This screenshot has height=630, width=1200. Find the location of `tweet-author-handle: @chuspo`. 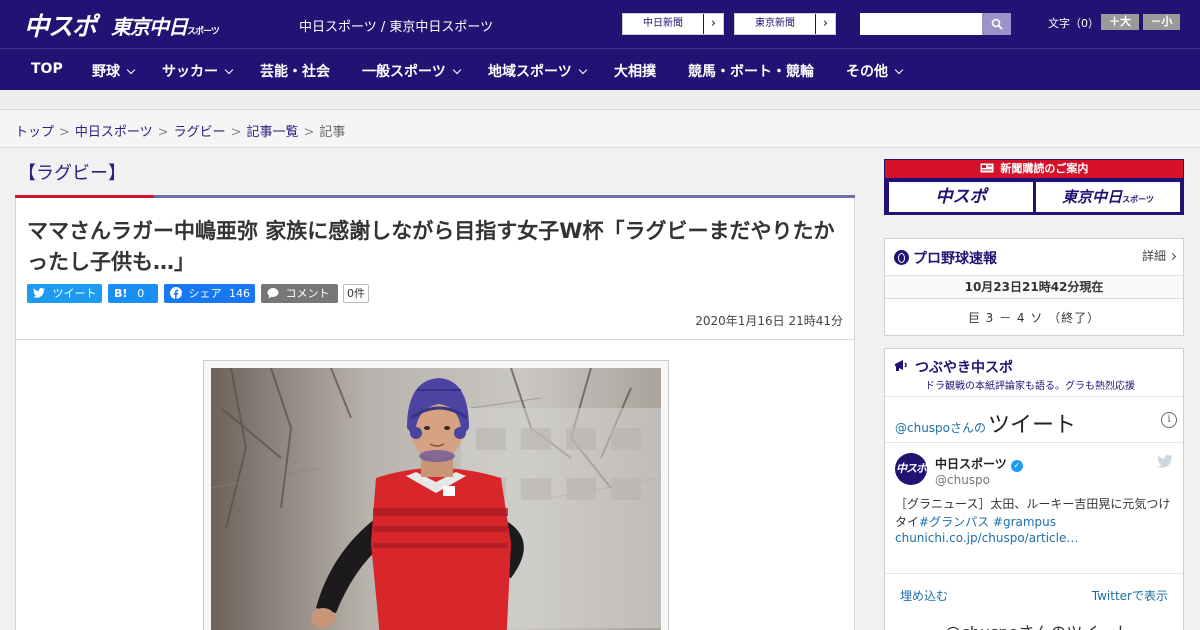

tweet-author-handle: @chuspo is located at coordinates (962, 480).